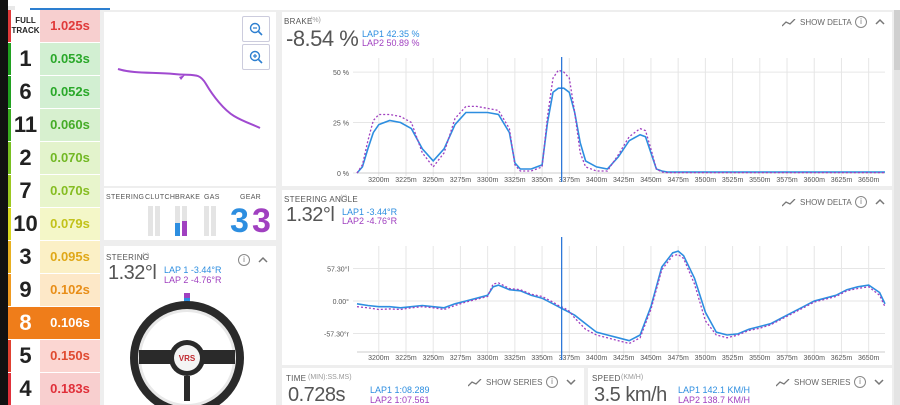 This screenshot has width=900, height=405. Describe the element at coordinates (330, 377) in the screenshot. I see `time-card-unit: (MIN):SS.MS)` at that location.